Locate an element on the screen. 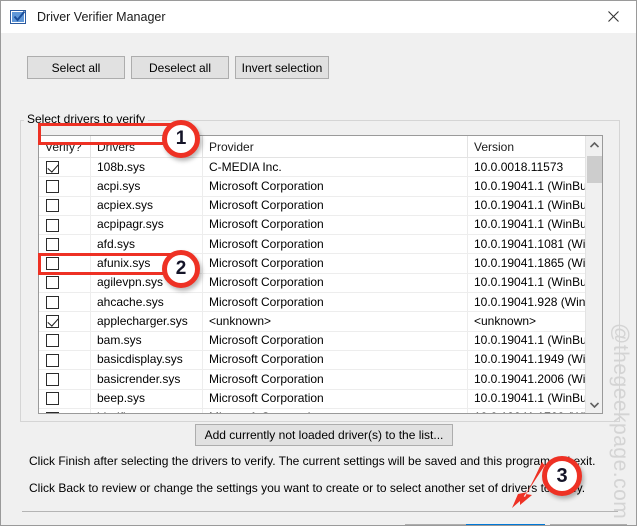 The image size is (637, 526). provider-cell: C-MEDIA Inc. is located at coordinates (335, 167).